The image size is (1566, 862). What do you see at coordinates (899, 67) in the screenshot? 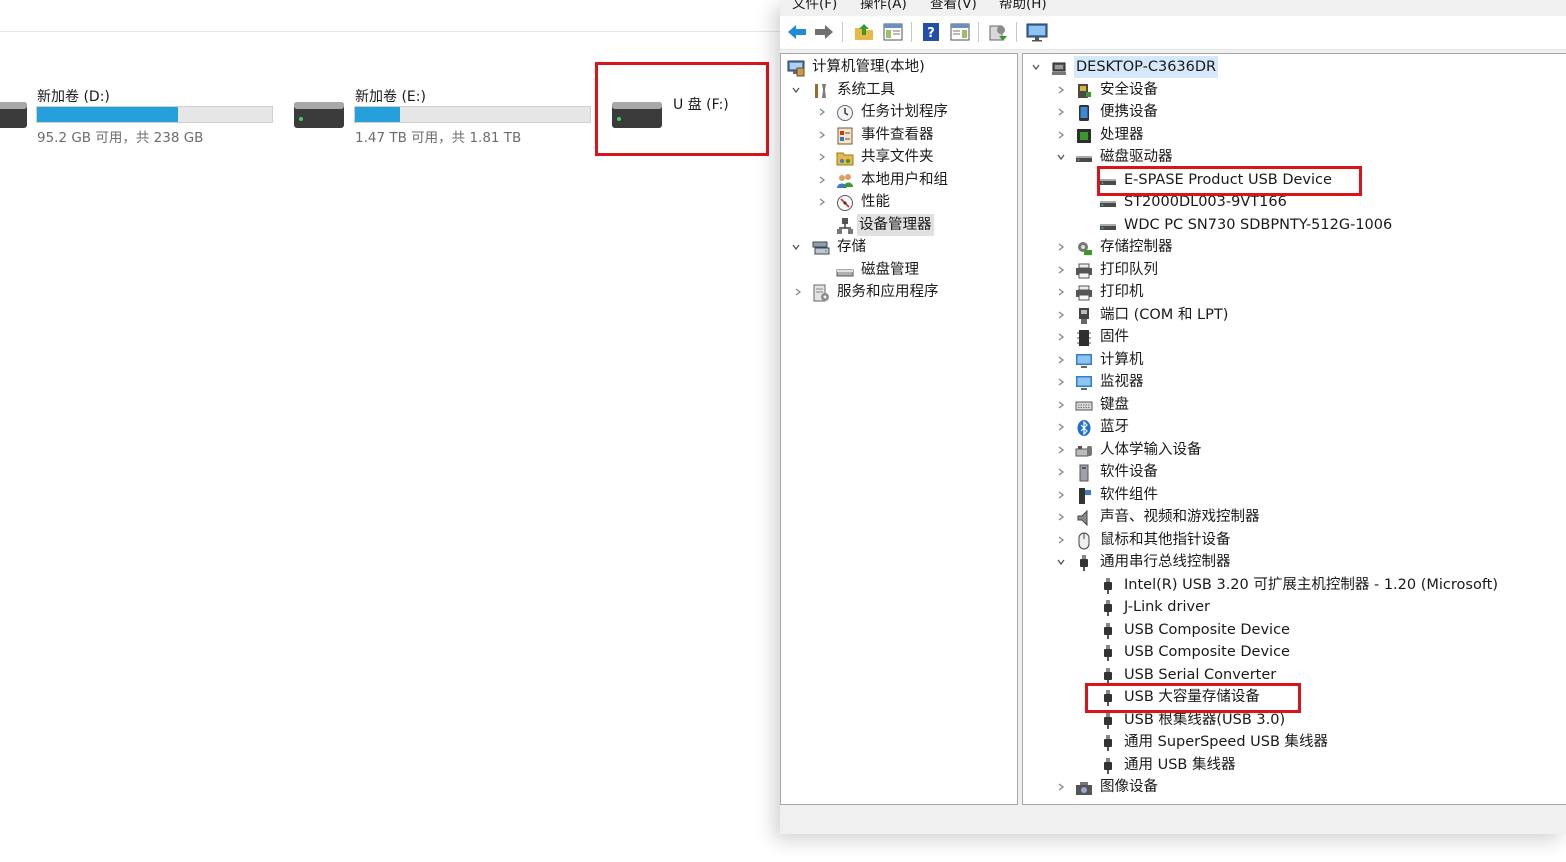
I see `tree-root: 计算机管理(本地)` at bounding box center [899, 67].